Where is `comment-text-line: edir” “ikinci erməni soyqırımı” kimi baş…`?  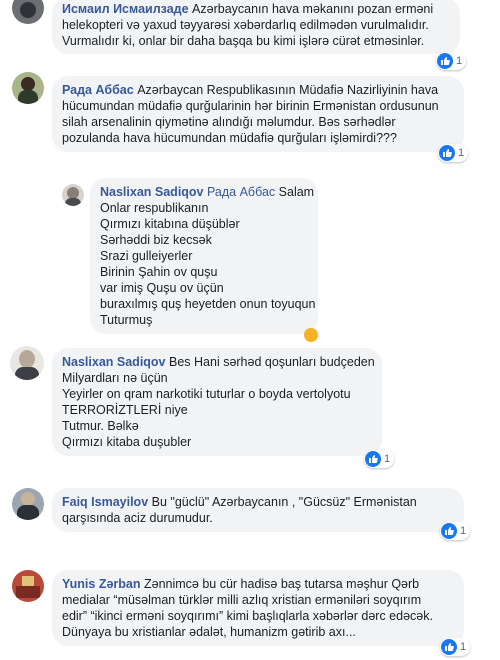 comment-text-line: edir” “ikinci erməni soyqırımı” kimi baş… is located at coordinates (247, 616).